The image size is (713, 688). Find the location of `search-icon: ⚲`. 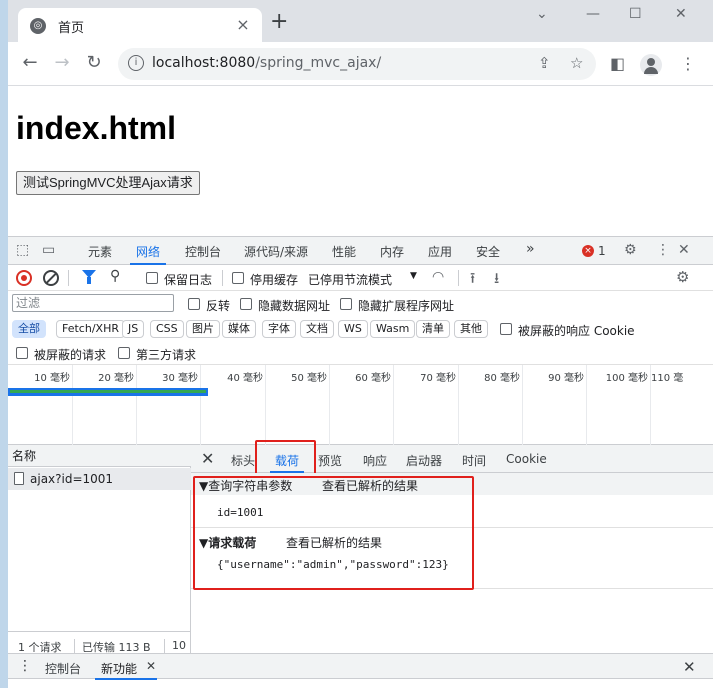

search-icon: ⚲ is located at coordinates (115, 276).